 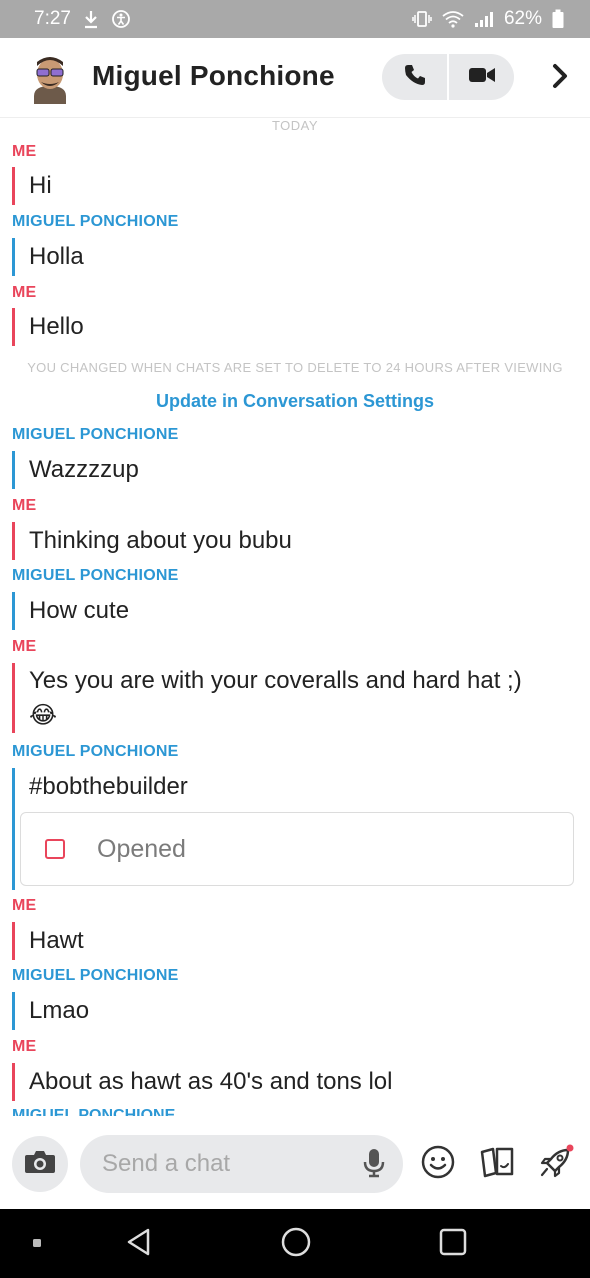 I want to click on chat-header: Miguel Ponchione, so click(x=295, y=78).